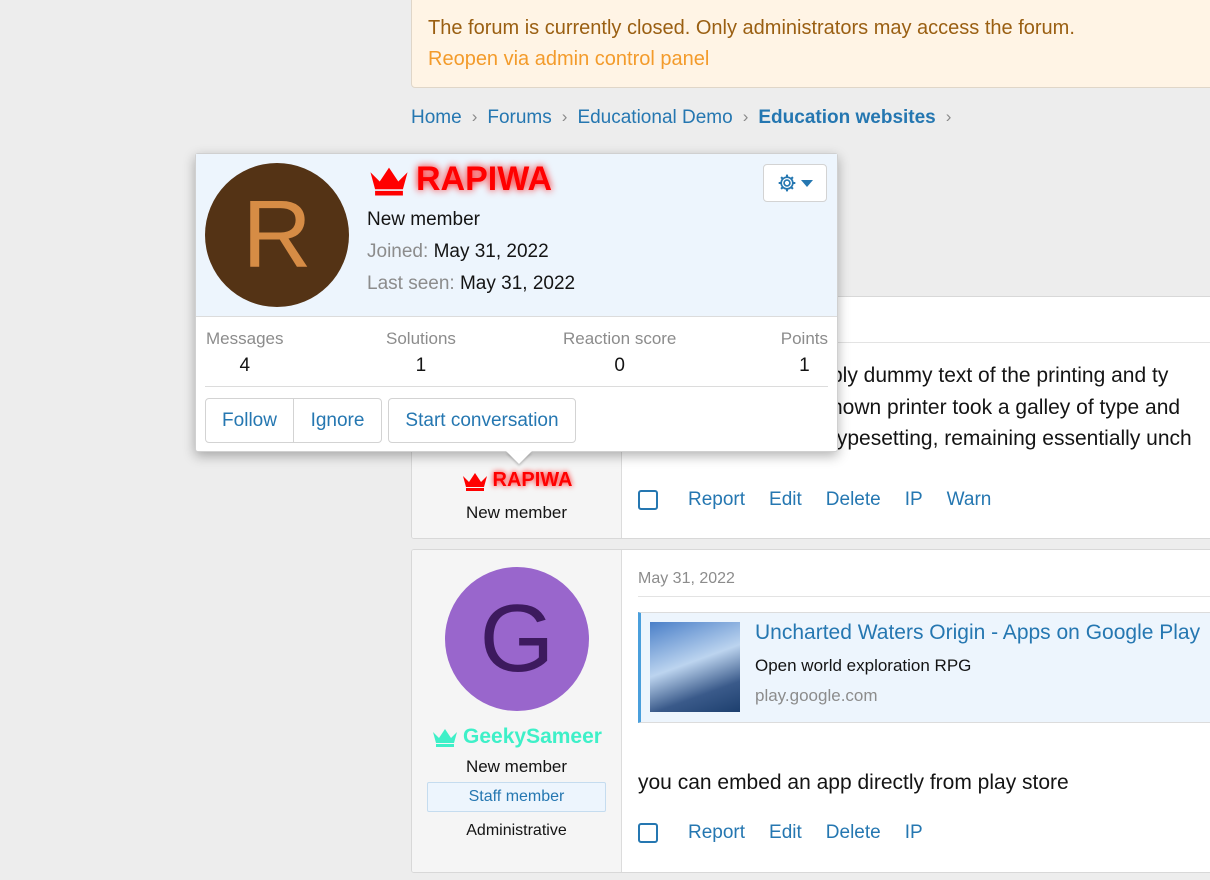  I want to click on joined-label: Joined:, so click(398, 251).